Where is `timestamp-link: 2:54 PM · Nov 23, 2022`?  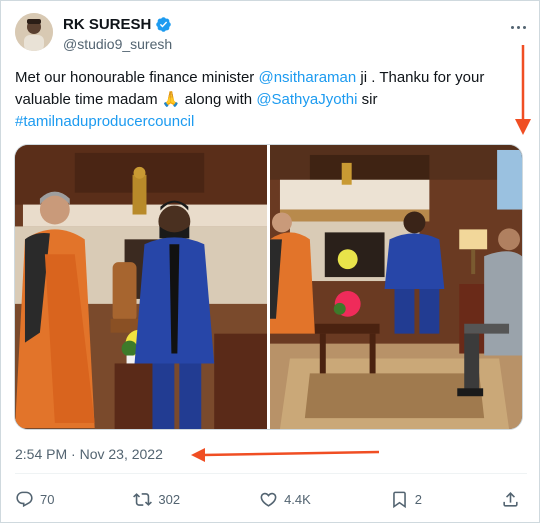
timestamp-link: 2:54 PM · Nov 23, 2022 is located at coordinates (89, 454).